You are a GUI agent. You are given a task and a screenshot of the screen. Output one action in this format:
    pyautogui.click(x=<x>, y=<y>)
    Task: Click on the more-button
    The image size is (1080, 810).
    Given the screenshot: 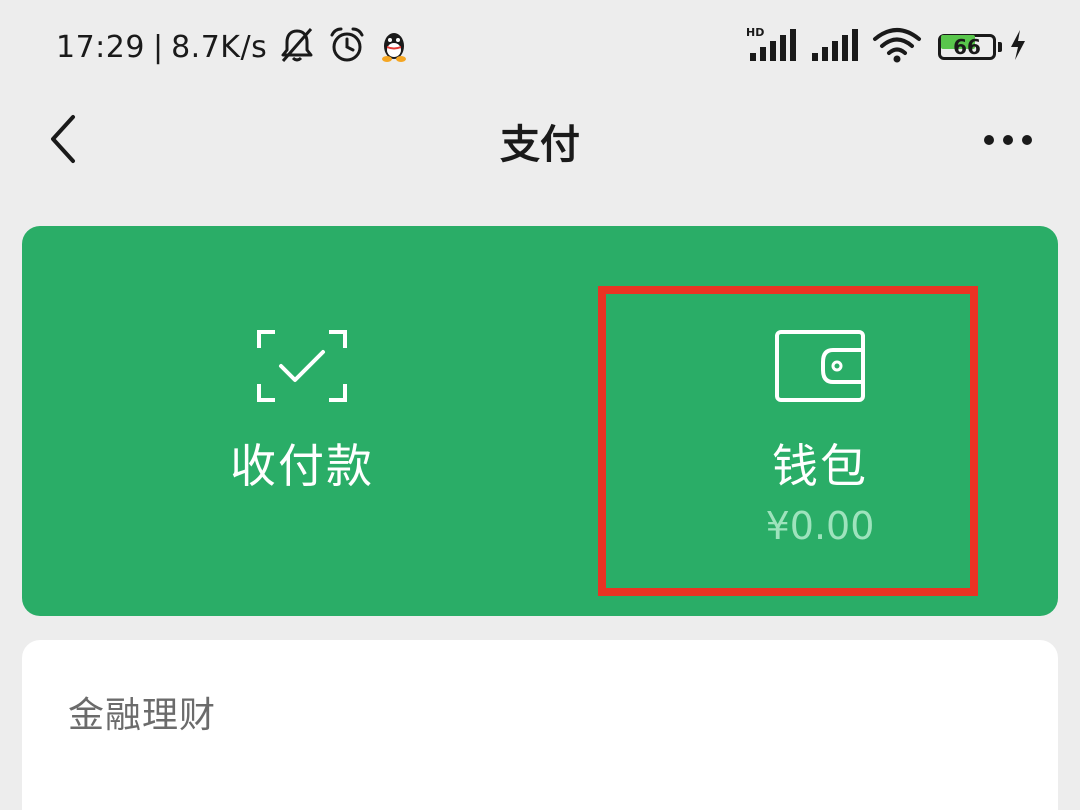 What is the action you would take?
    pyautogui.click(x=1008, y=140)
    